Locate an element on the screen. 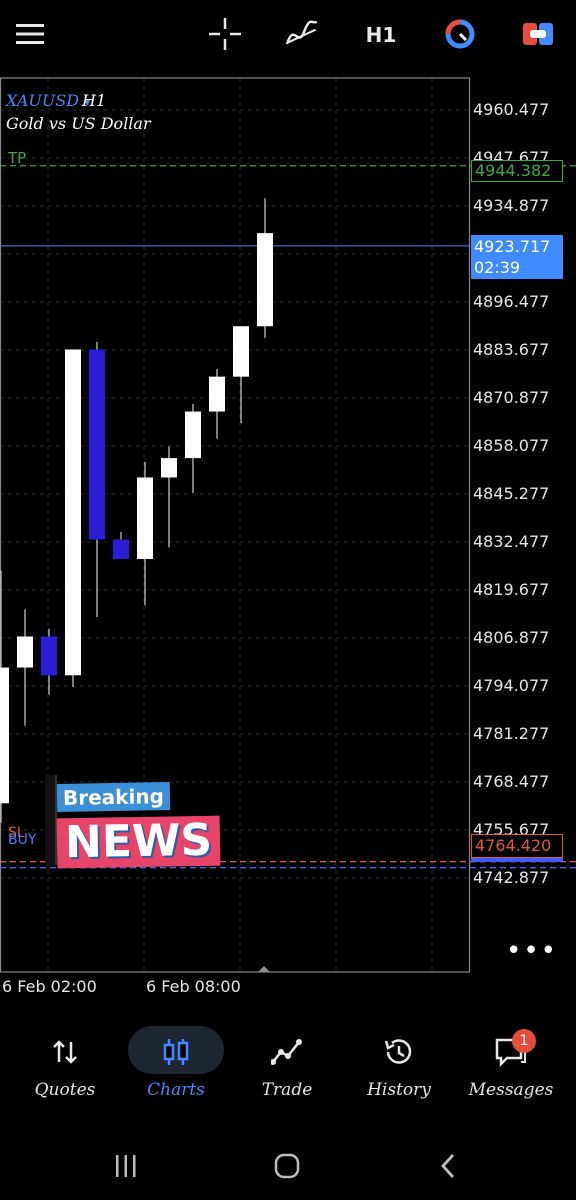  home-icon is located at coordinates (287, 1166).